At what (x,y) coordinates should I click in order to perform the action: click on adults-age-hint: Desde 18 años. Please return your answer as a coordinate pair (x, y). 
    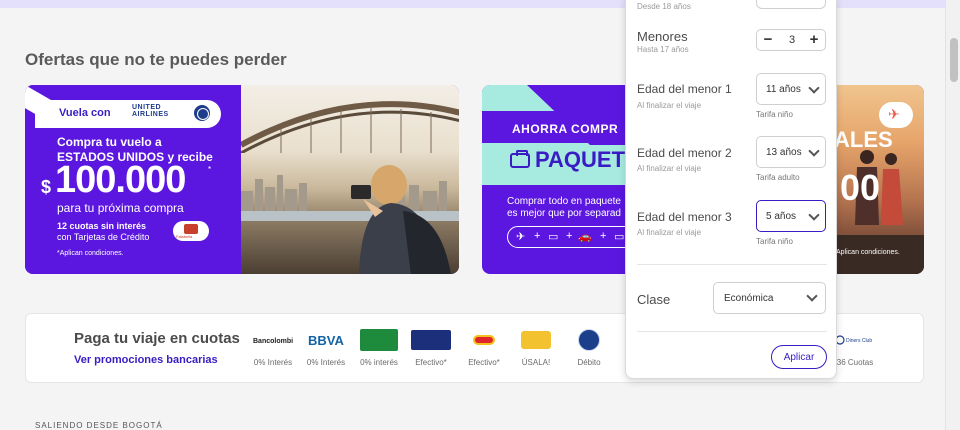
    Looking at the image, I should click on (664, 6).